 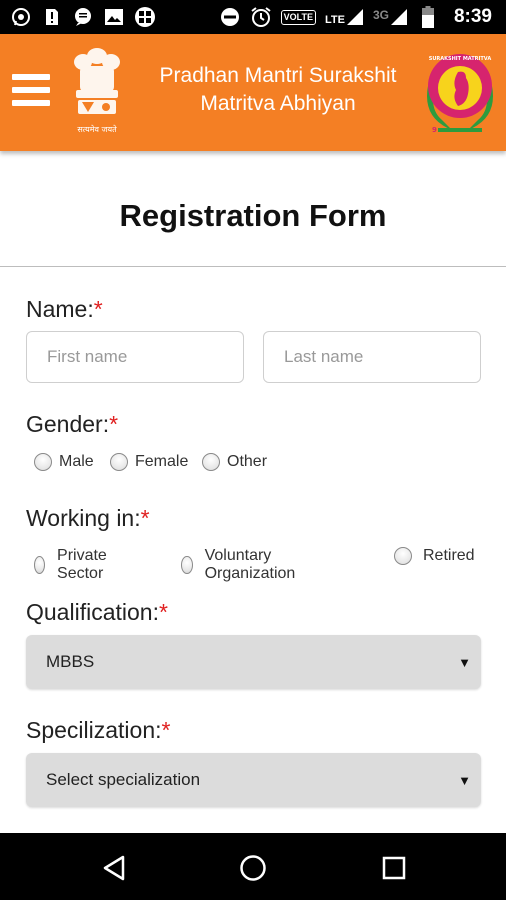 What do you see at coordinates (72, 424) in the screenshot?
I see `gender-label: Gender:*` at bounding box center [72, 424].